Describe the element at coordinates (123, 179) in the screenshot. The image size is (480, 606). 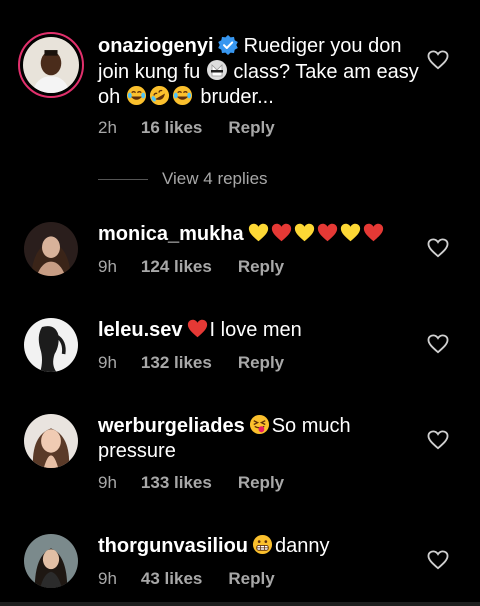
I see `divider` at that location.